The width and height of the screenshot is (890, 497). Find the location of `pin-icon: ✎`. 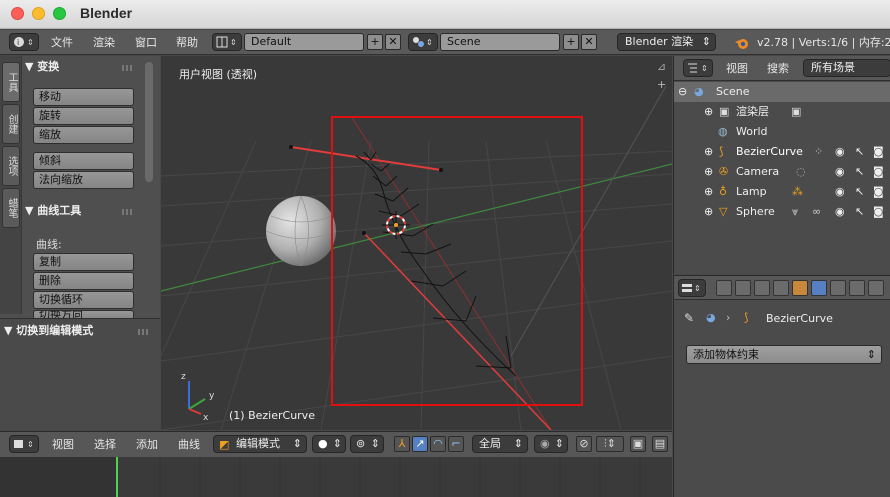

pin-icon: ✎ is located at coordinates (689, 318).